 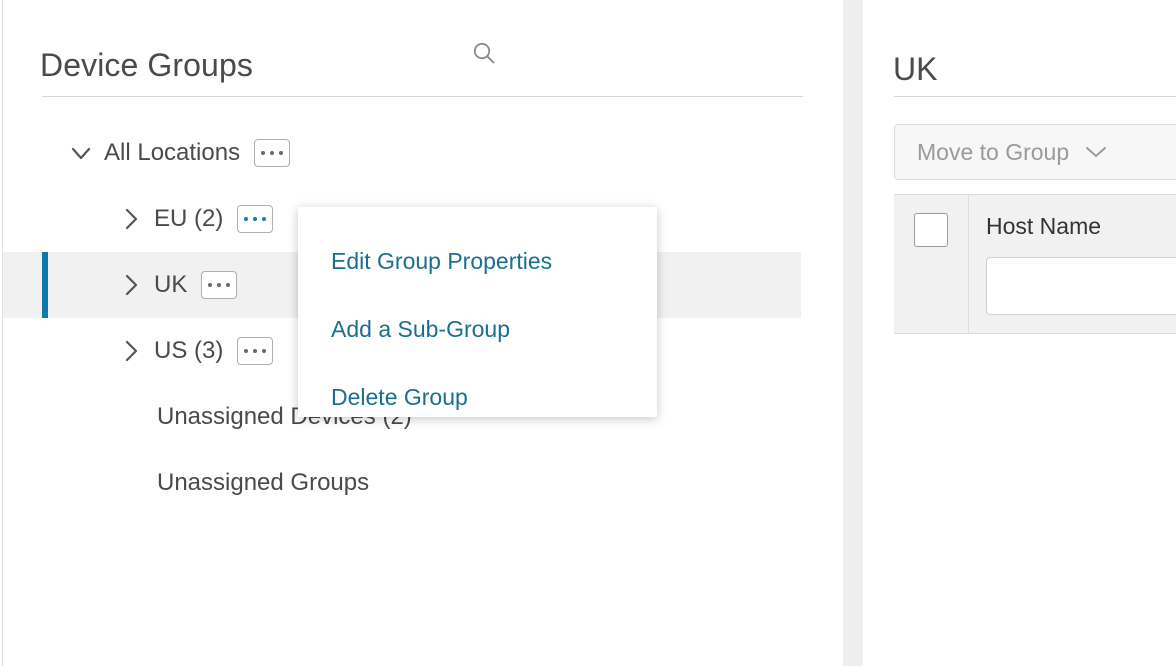 What do you see at coordinates (1035, 96) in the screenshot?
I see `detail-header-divider` at bounding box center [1035, 96].